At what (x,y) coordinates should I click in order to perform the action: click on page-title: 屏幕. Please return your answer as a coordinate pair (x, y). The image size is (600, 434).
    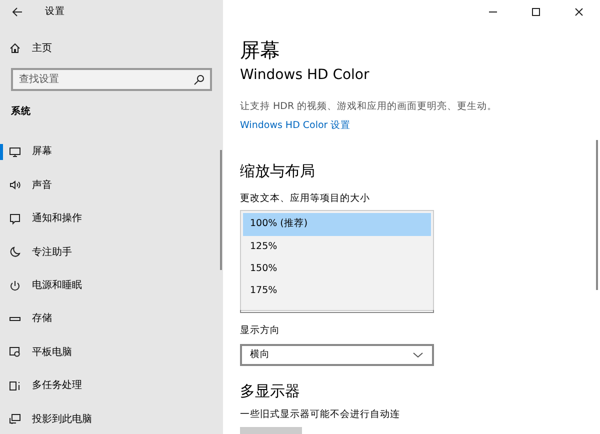
    Looking at the image, I should click on (260, 50).